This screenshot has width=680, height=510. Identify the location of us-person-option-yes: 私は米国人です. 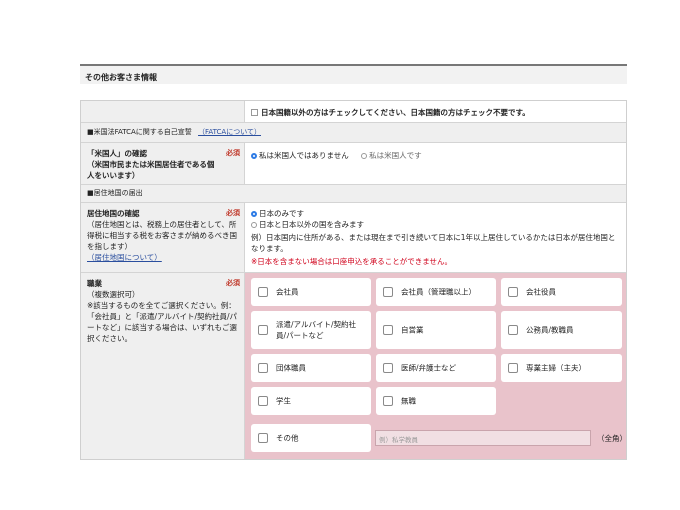
(391, 155).